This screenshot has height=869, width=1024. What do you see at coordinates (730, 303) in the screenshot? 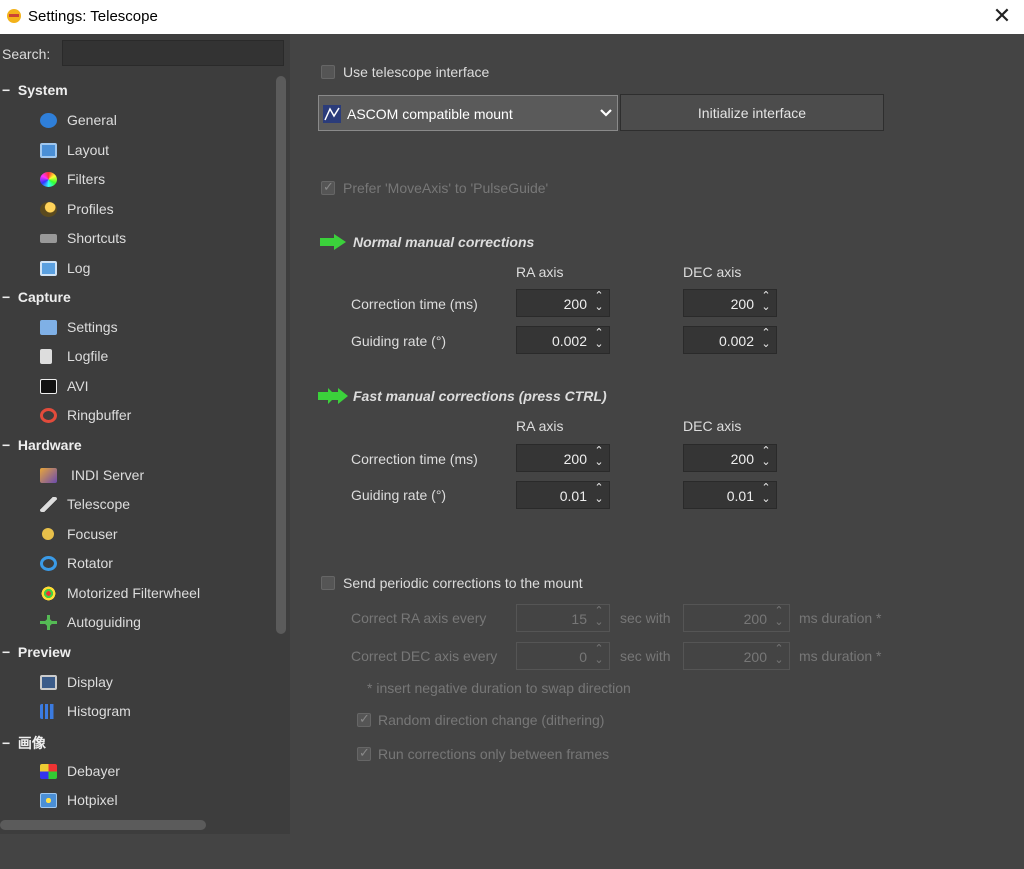
I see `normal-dec-time-spinbox: 200 ⌃ ⌄` at bounding box center [730, 303].